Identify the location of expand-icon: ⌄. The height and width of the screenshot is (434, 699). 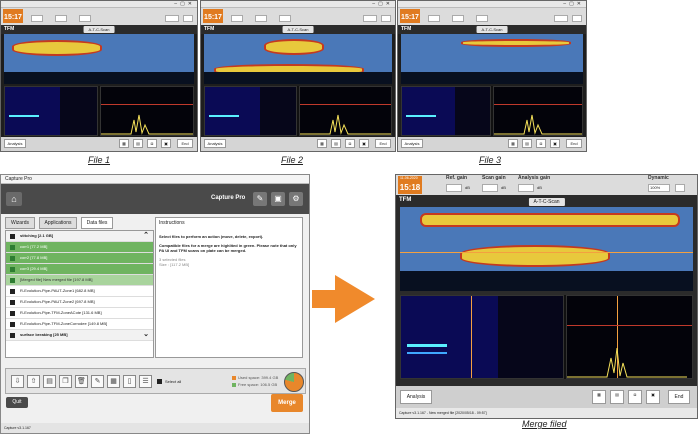
(146, 335).